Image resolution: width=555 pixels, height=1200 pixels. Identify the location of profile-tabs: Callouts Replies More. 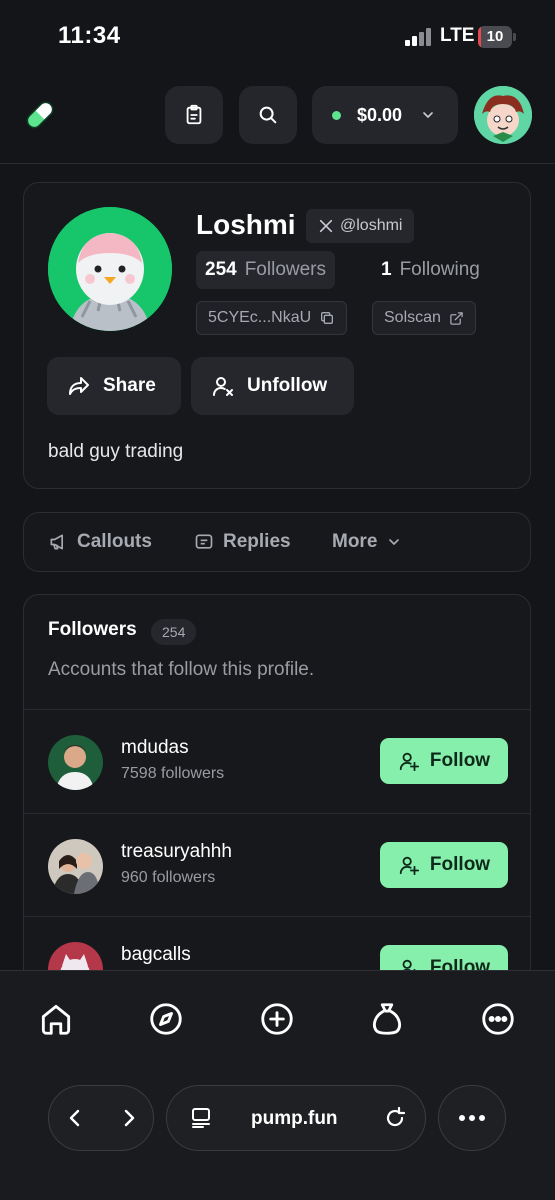
(277, 542).